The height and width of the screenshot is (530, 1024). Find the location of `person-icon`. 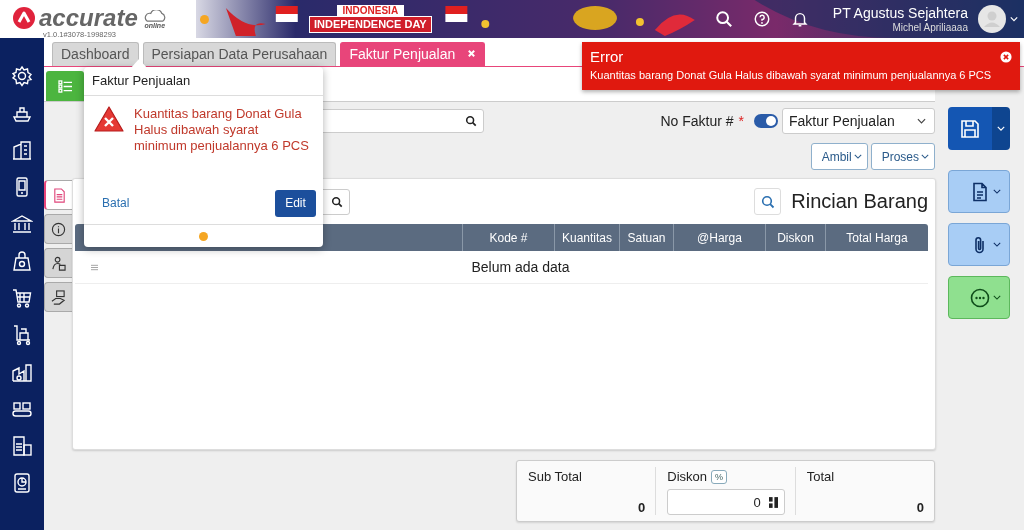

person-icon is located at coordinates (58, 263).